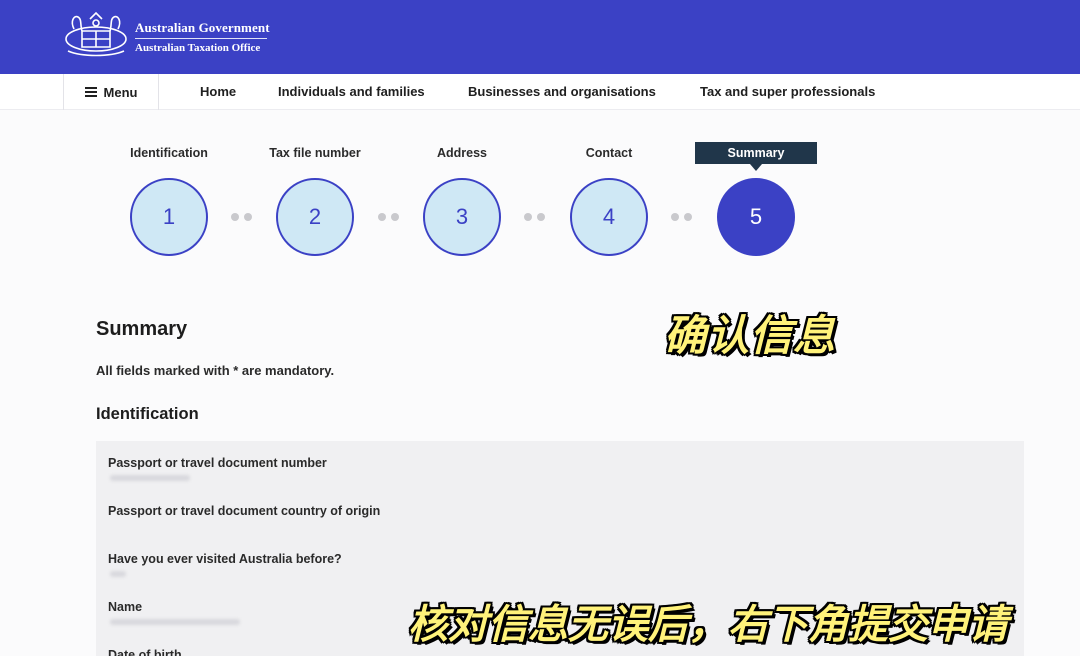 The width and height of the screenshot is (1080, 656). Describe the element at coordinates (562, 92) in the screenshot. I see `nav-link-businesses: Businesses and organisations` at that location.